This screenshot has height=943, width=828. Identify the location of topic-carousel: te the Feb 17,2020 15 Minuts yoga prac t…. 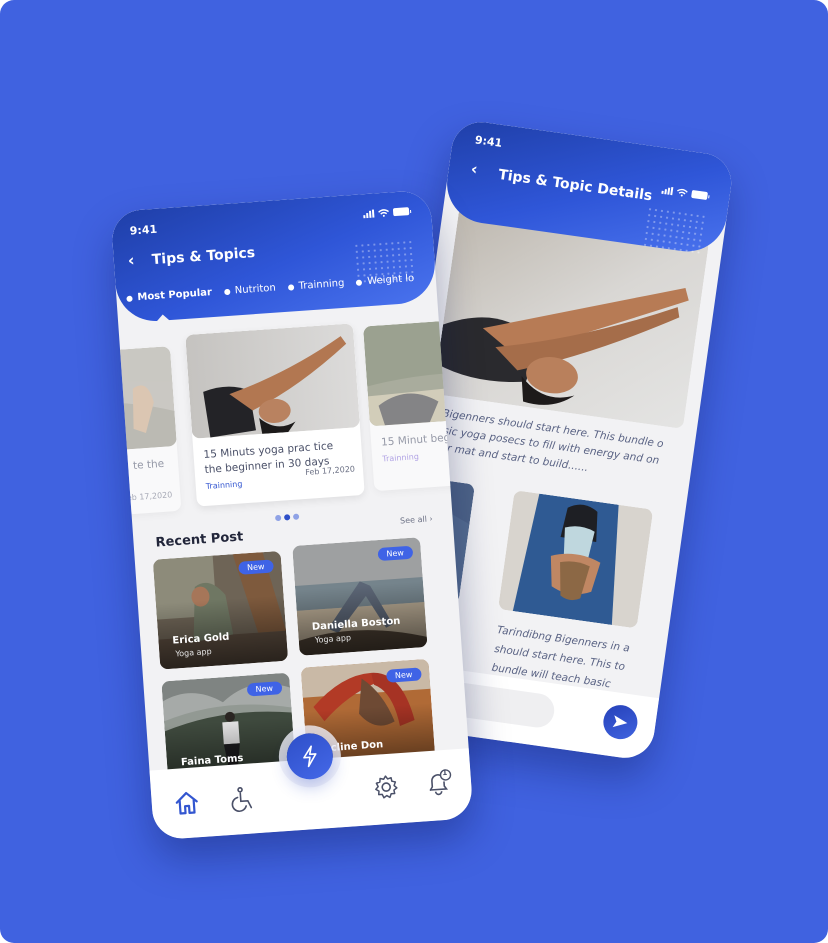
(292, 418).